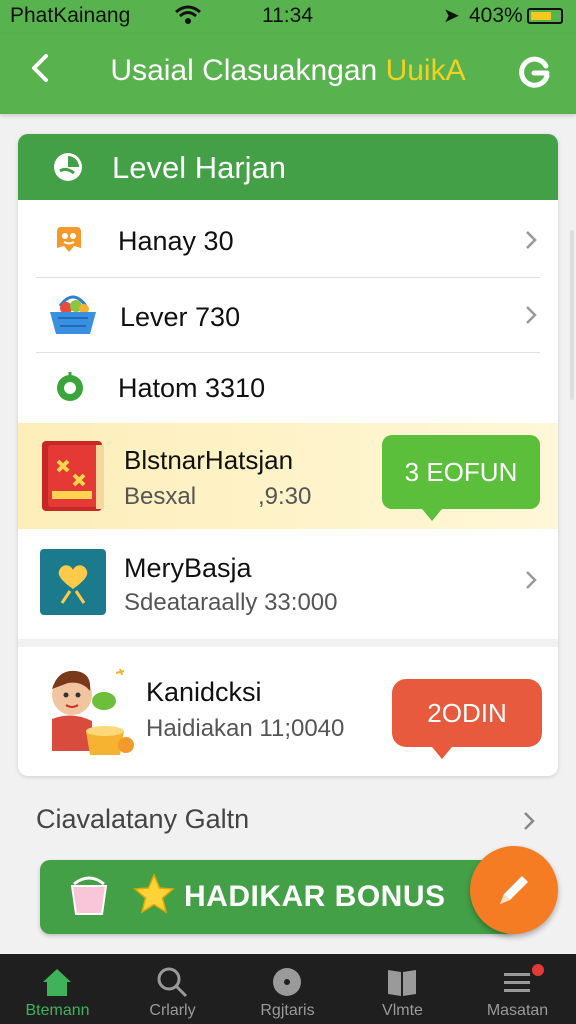 The width and height of the screenshot is (576, 1024). I want to click on list-item-lever: Lever 730, so click(288, 315).